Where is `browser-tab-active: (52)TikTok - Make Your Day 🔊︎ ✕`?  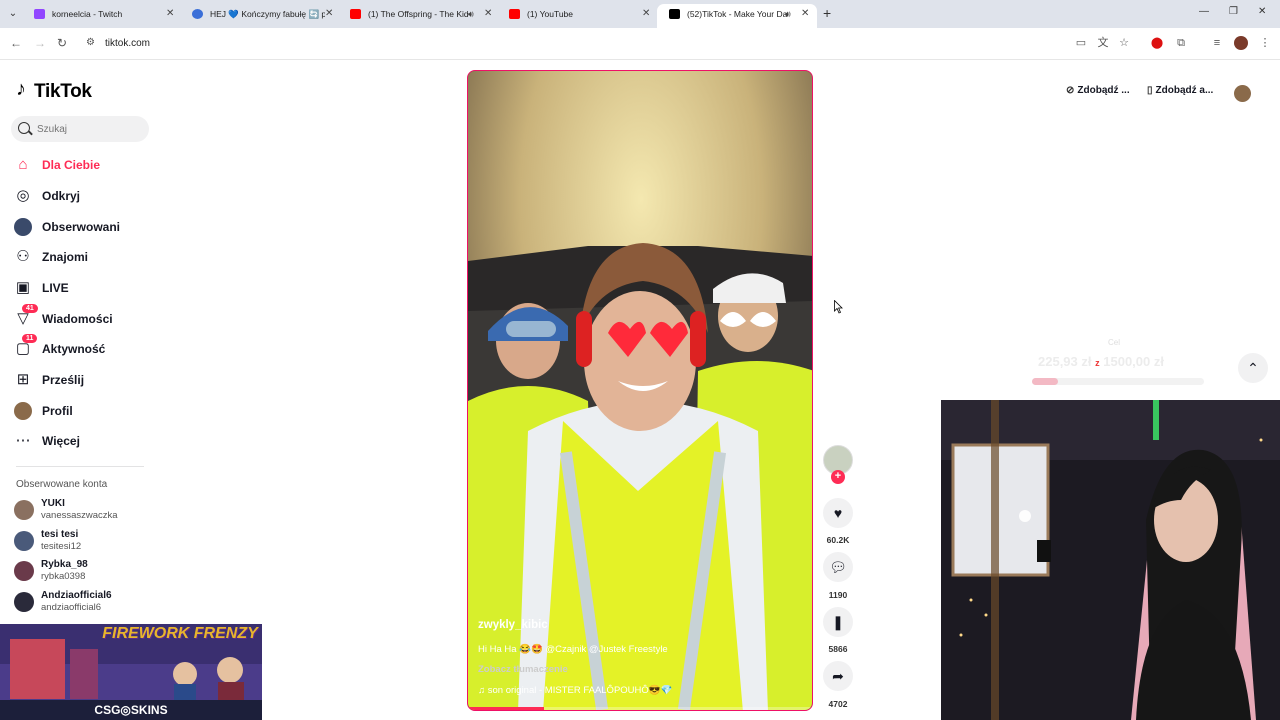
browser-tab-active: (52)TikTok - Make Your Day 🔊︎ ✕ is located at coordinates (737, 16).